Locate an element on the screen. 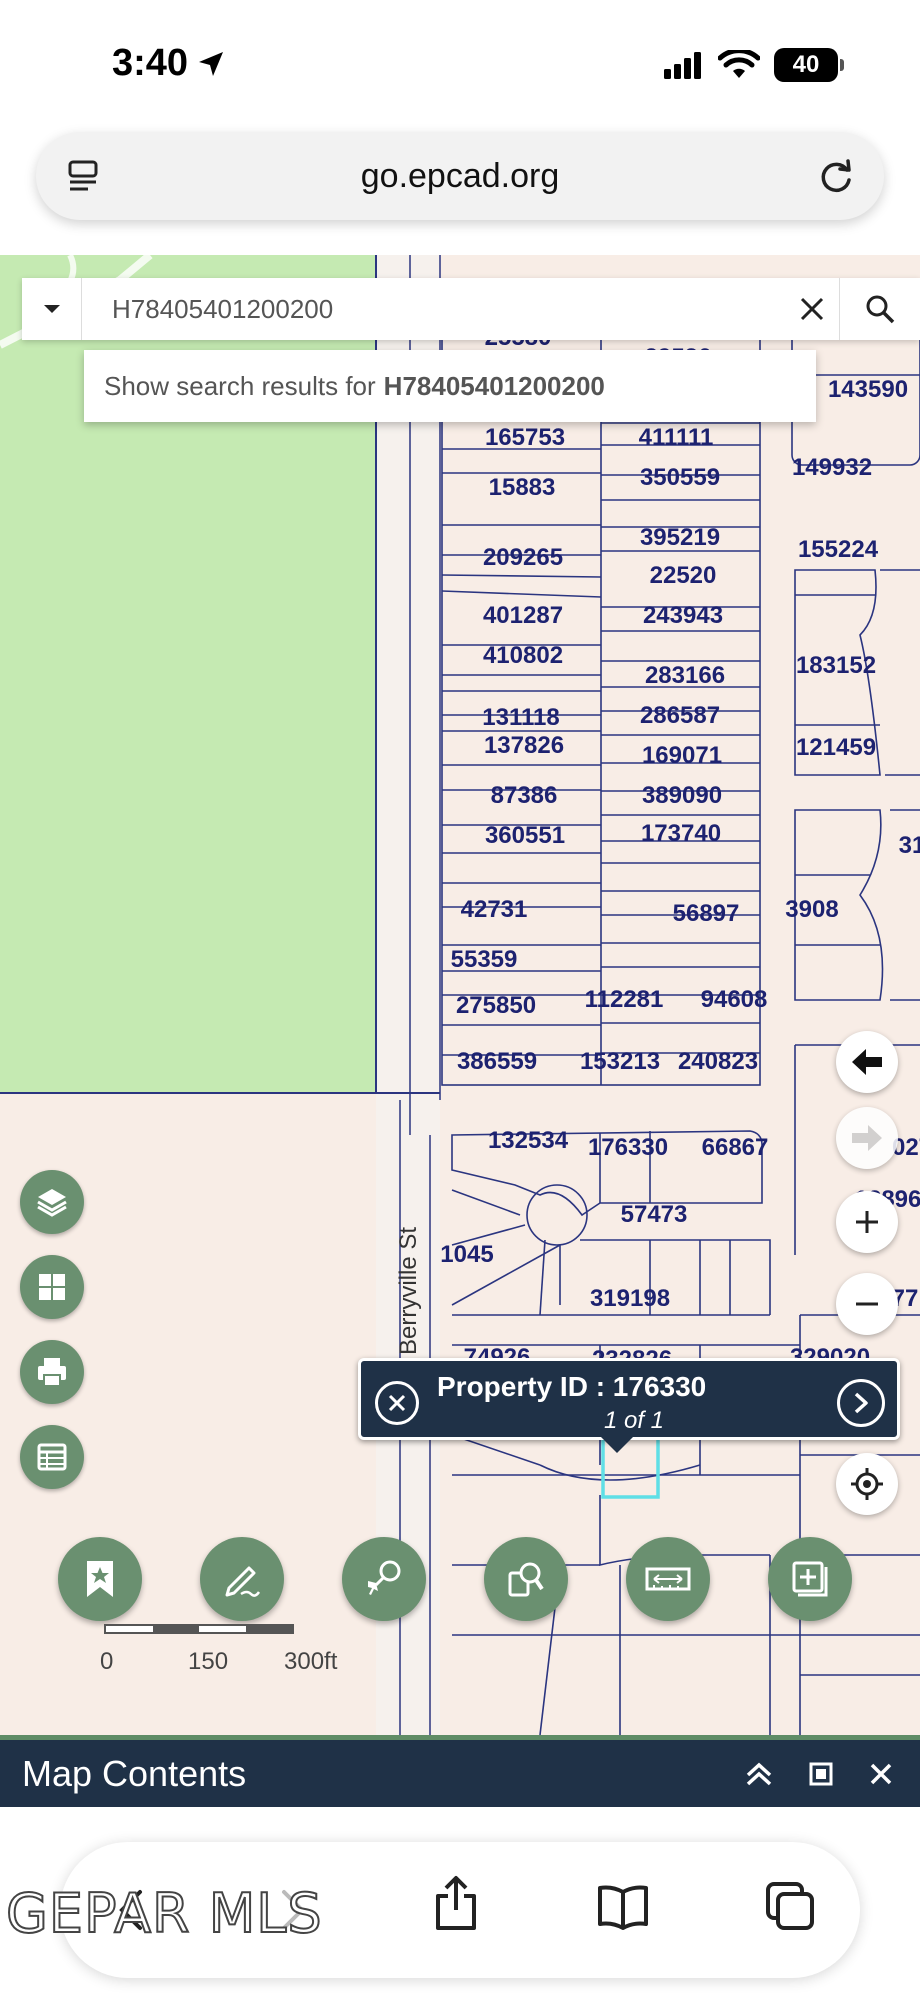 The height and width of the screenshot is (2000, 920). parcel-label: 243943 is located at coordinates (683, 615).